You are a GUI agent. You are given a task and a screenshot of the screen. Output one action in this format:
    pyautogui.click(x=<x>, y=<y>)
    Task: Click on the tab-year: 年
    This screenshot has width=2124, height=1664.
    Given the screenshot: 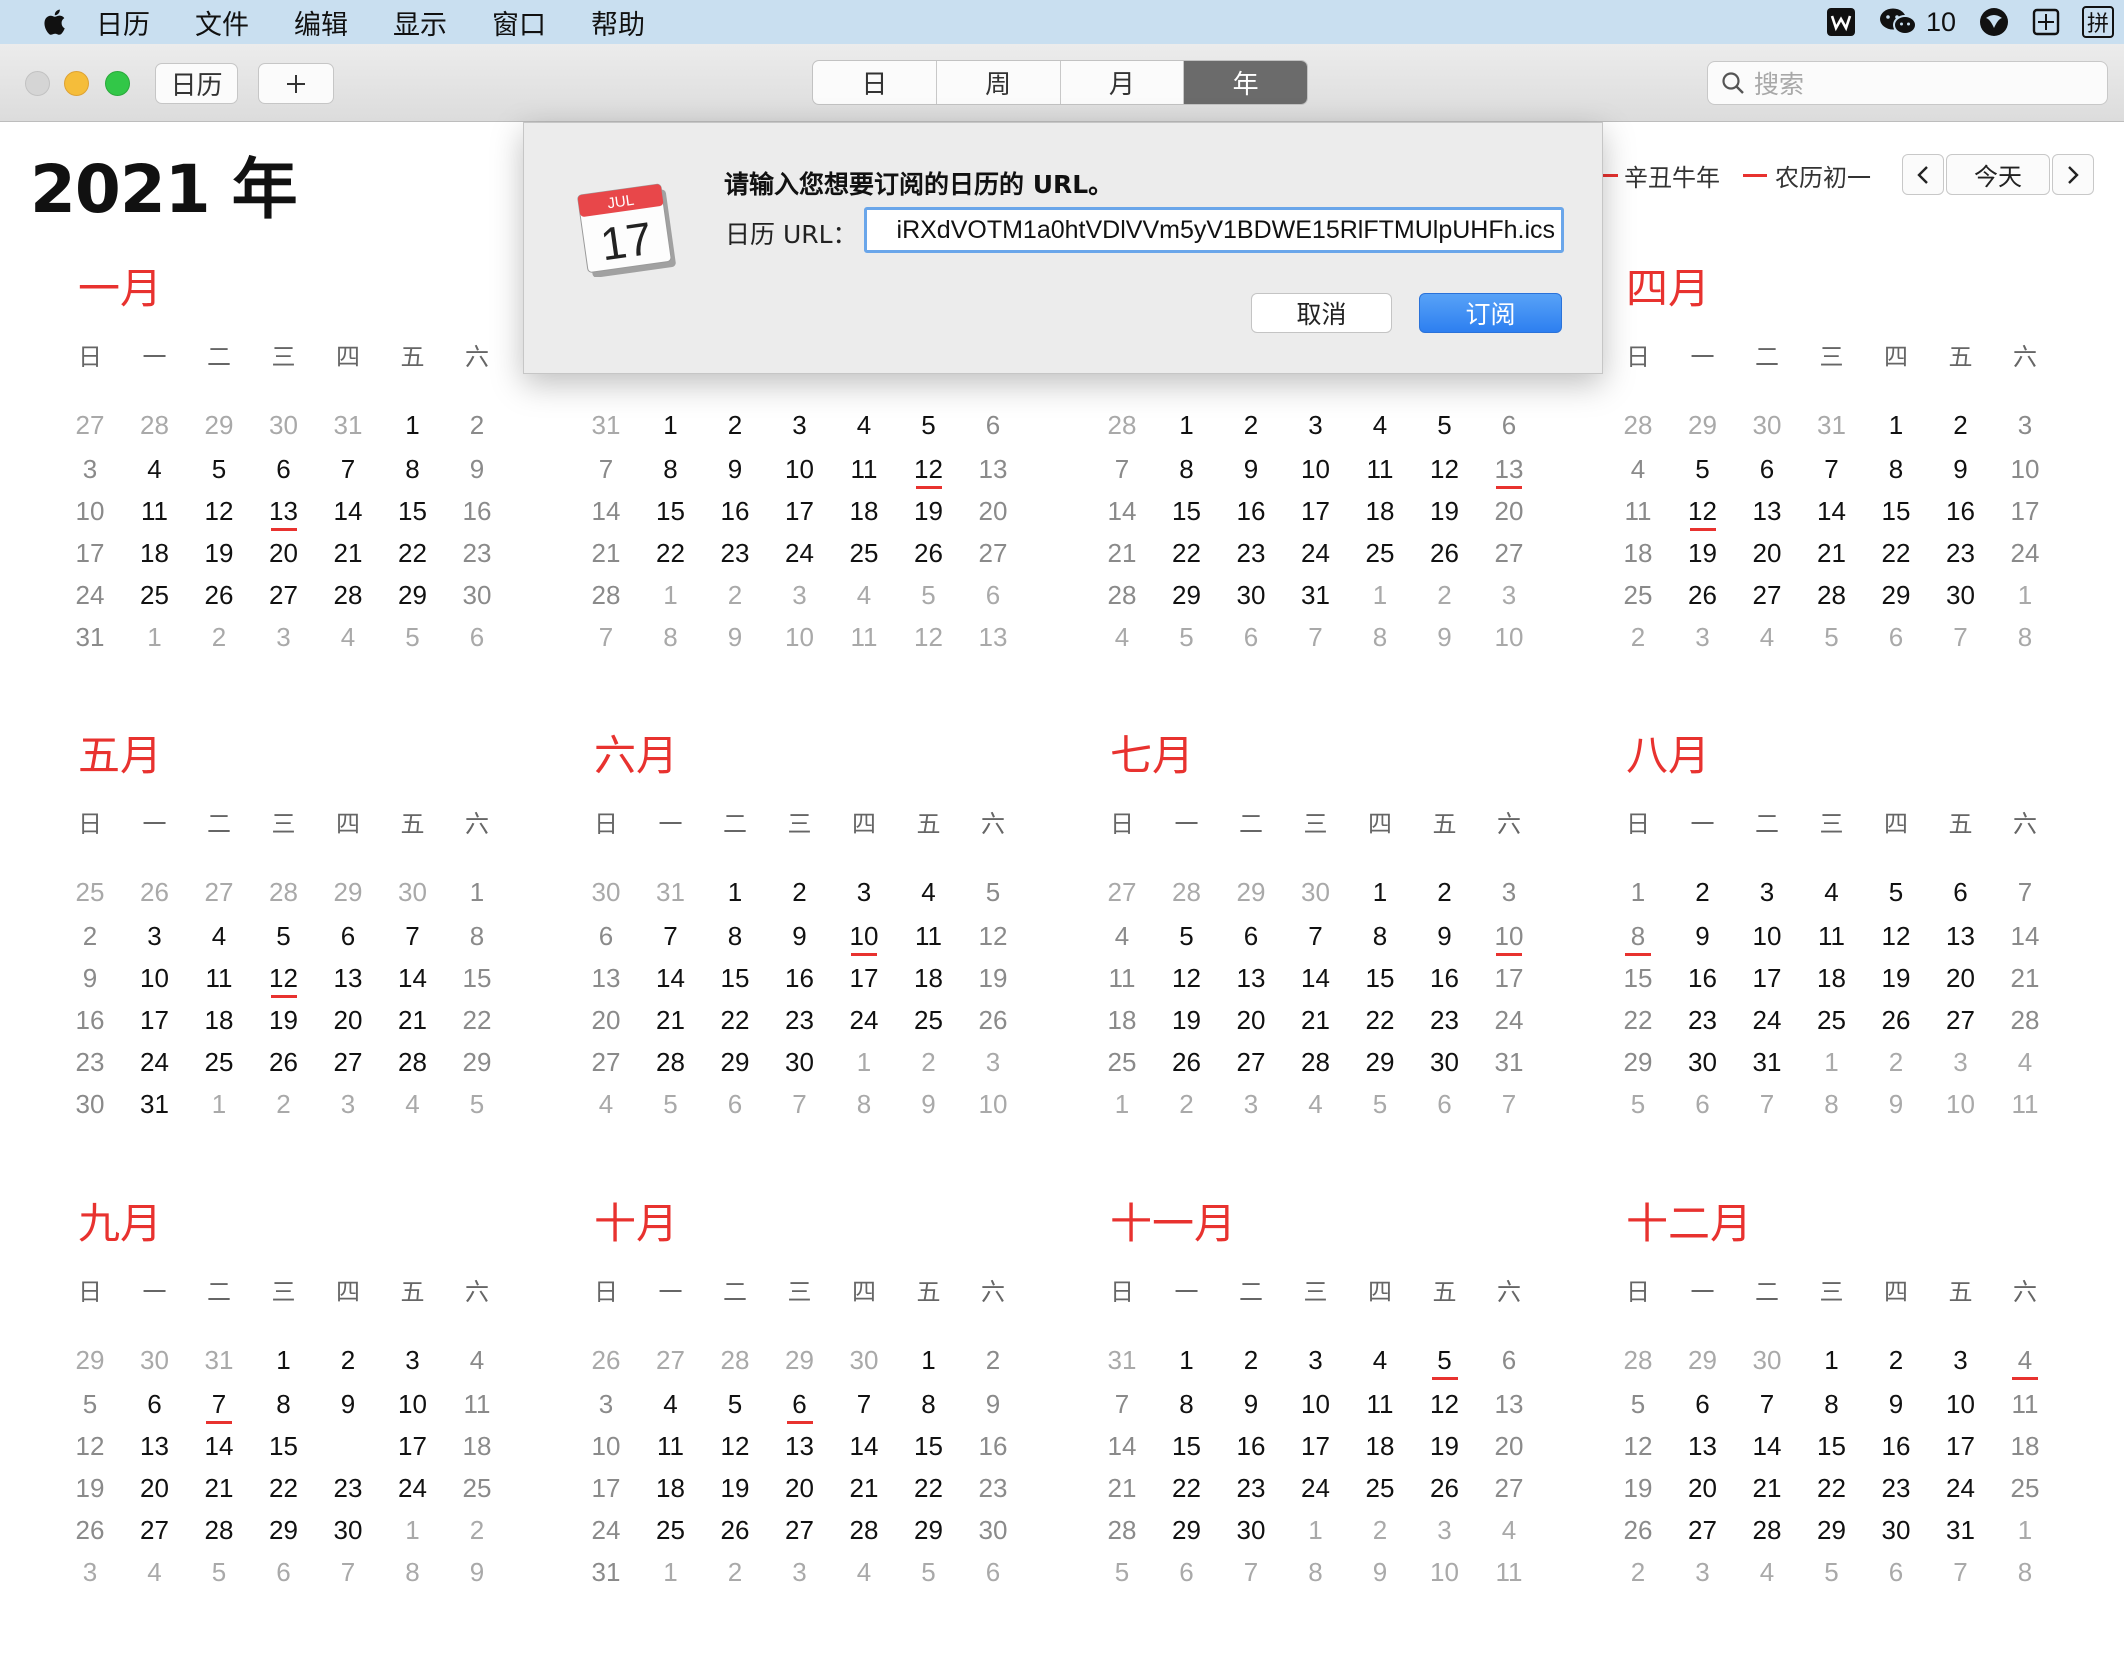 What is the action you would take?
    pyautogui.click(x=1245, y=82)
    